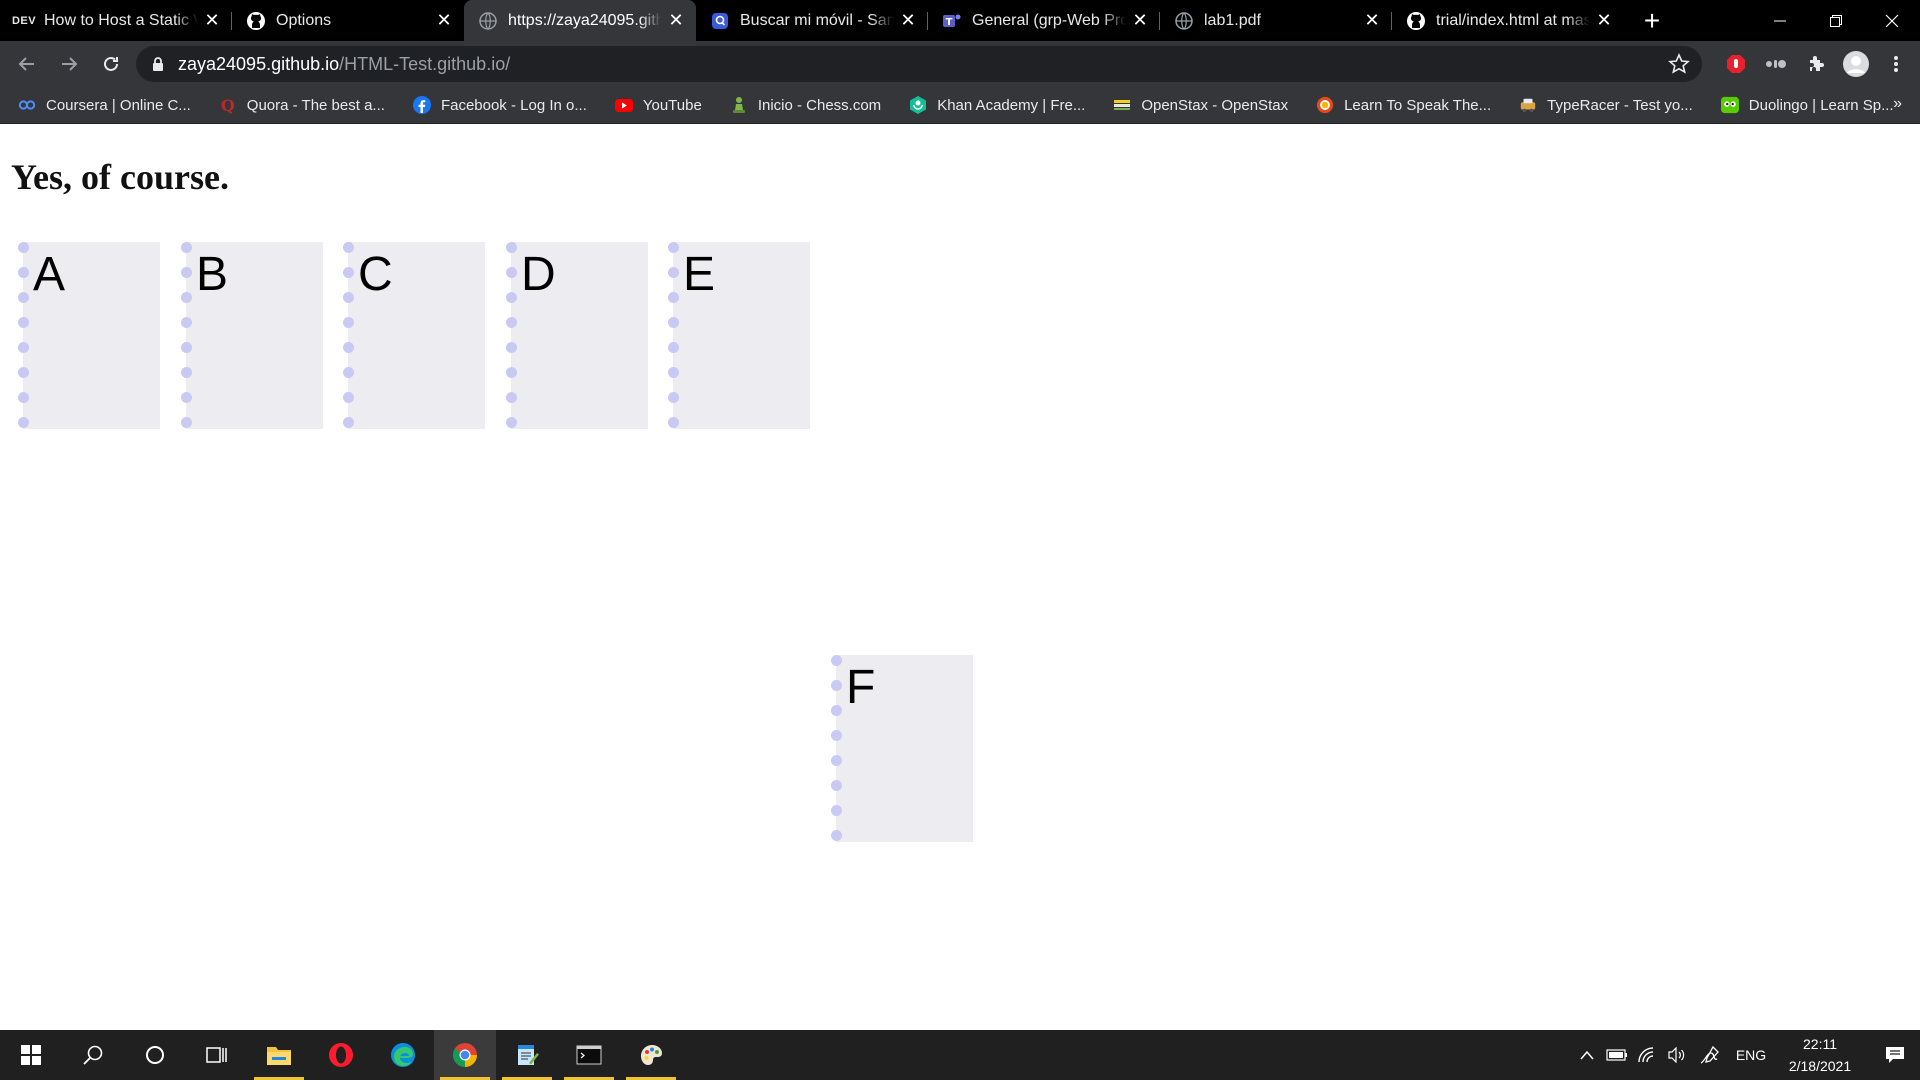 Image resolution: width=1920 pixels, height=1080 pixels. I want to click on new-tab-button: +, so click(1652, 20).